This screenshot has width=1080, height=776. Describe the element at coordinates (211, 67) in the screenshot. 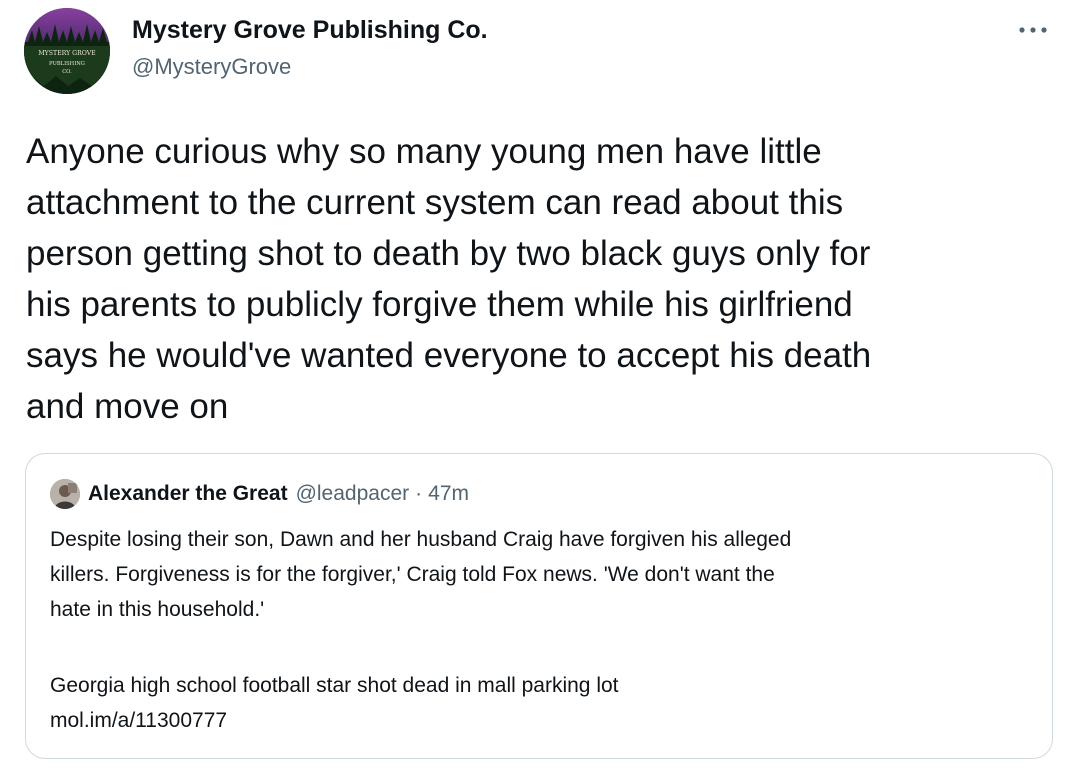

I see `author-handle: @MysteryGrove` at that location.